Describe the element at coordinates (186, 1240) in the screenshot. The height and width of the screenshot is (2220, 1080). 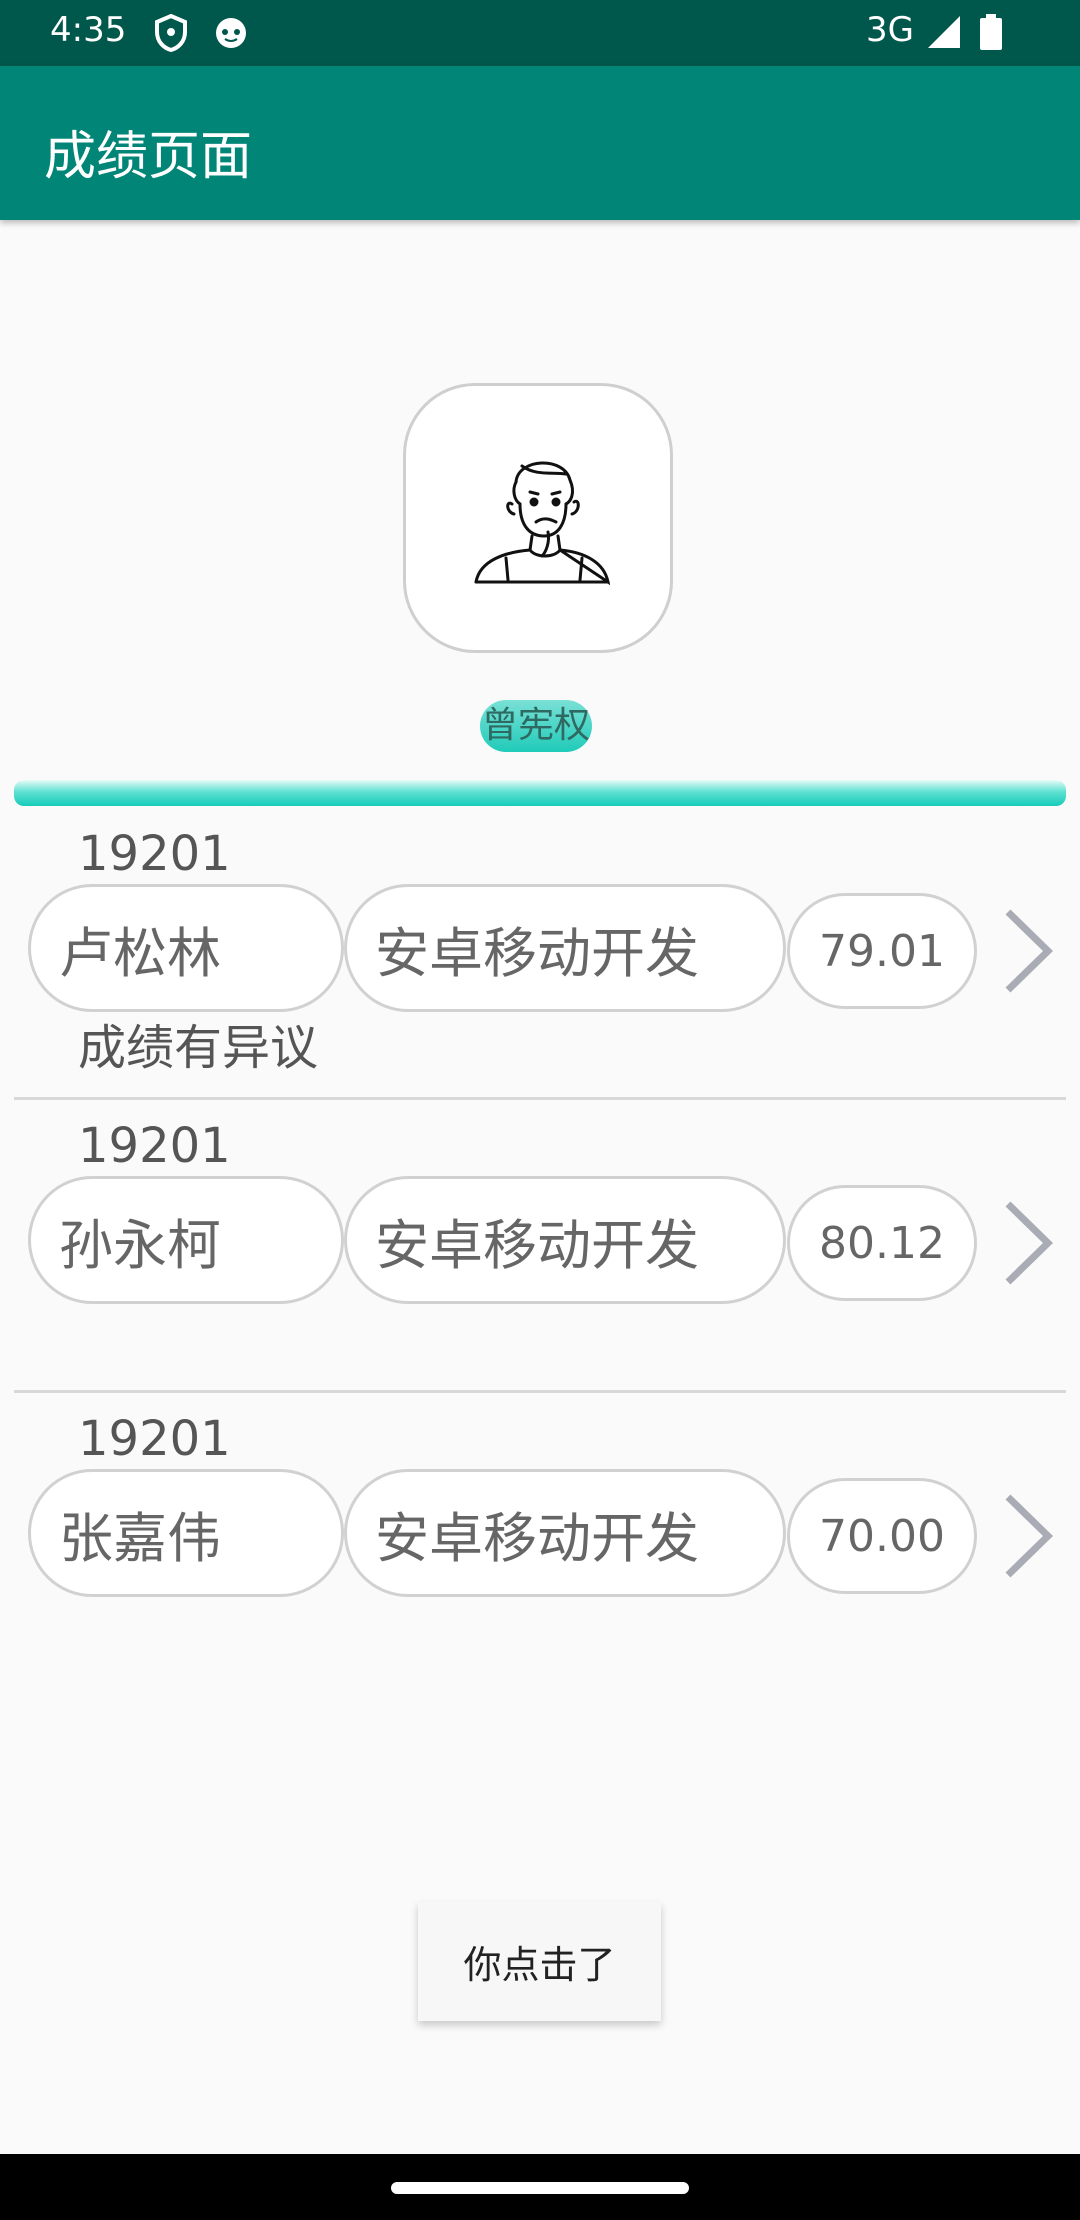
I see `student-name: 孙永柯` at that location.